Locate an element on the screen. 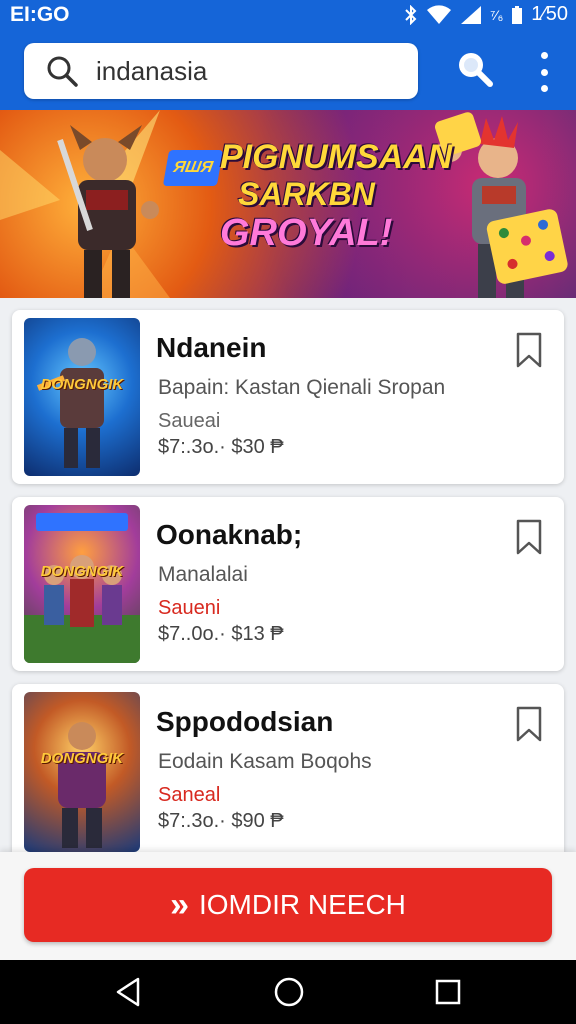  battery-icon is located at coordinates (517, 14).